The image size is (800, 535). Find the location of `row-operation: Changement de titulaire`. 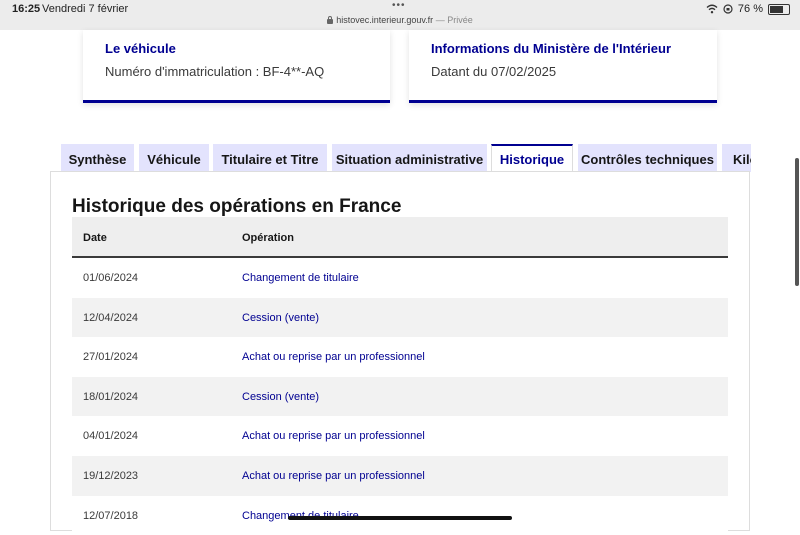

row-operation: Changement de titulaire is located at coordinates (300, 278).